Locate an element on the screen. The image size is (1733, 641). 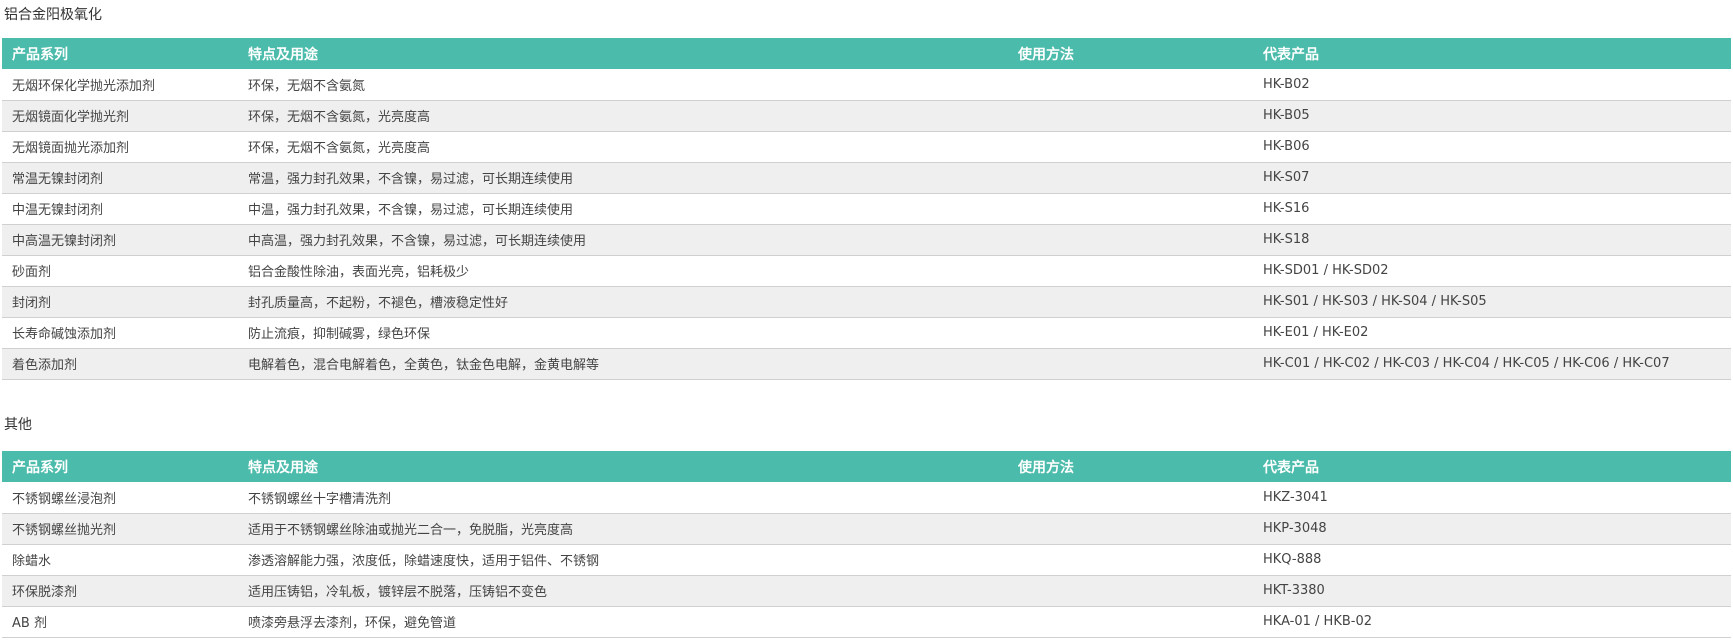
cell-product-series: 常温无镍封闭剂 is located at coordinates (58, 179).